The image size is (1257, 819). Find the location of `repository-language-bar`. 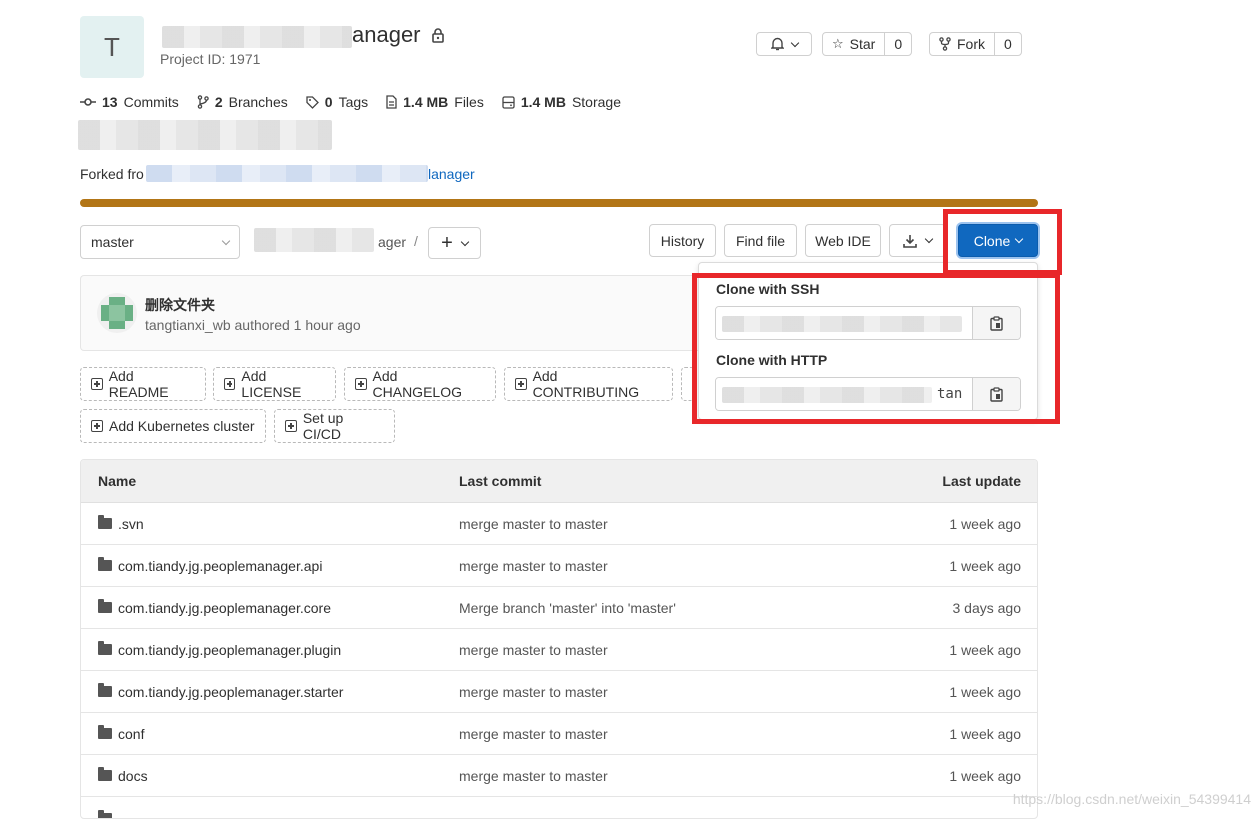

repository-language-bar is located at coordinates (559, 203).